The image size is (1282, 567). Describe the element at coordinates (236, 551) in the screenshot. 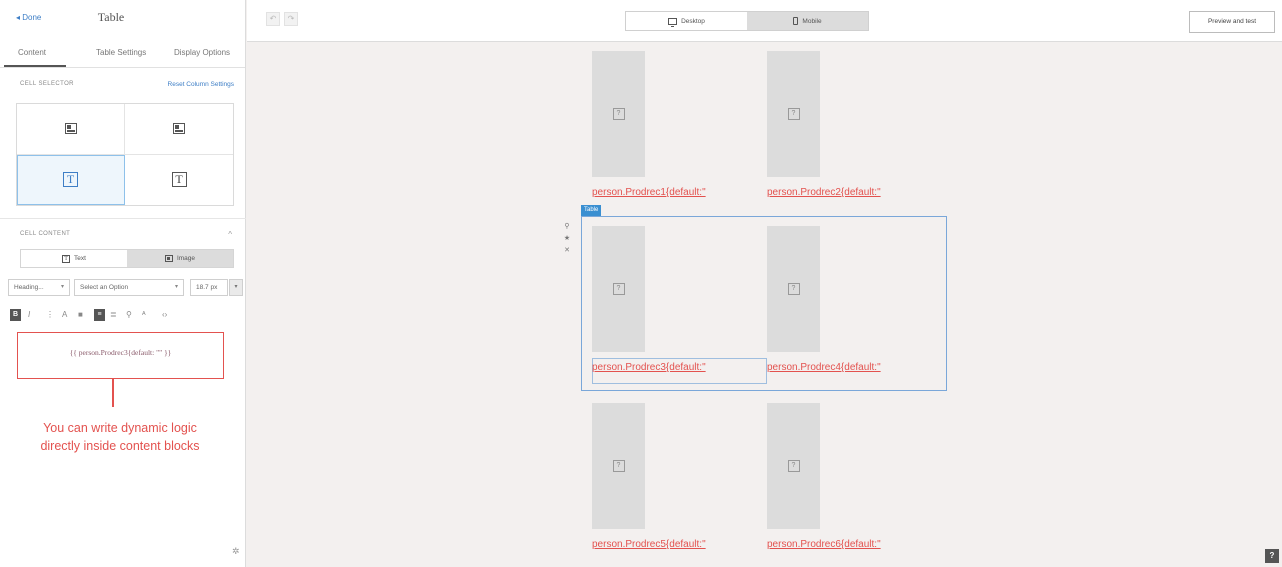

I see `settings-gear-icon: ✲` at that location.